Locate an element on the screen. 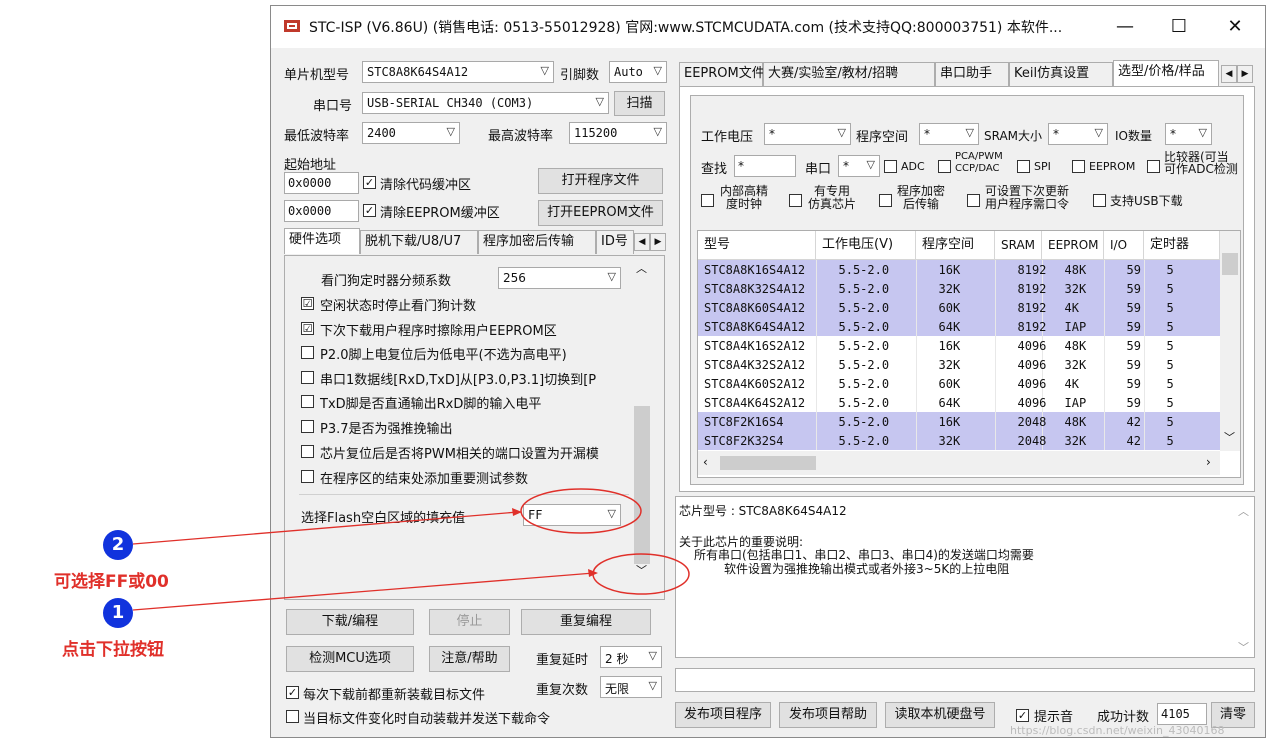  annotation-badge-1: 1 is located at coordinates (118, 613).